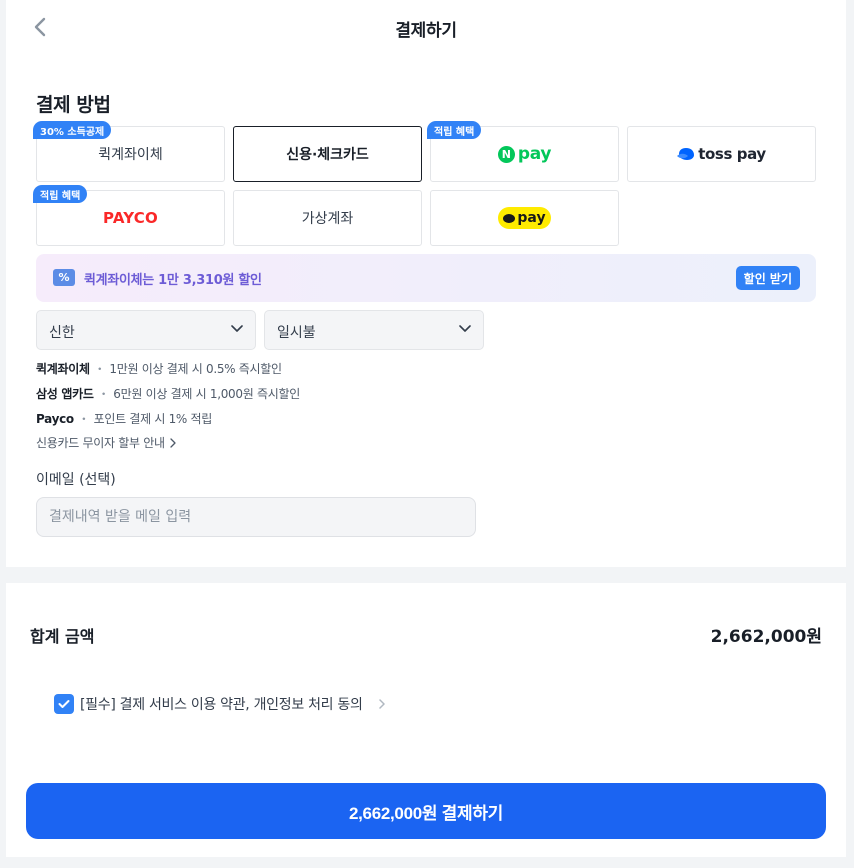 The width and height of the screenshot is (854, 868). What do you see at coordinates (72, 130) in the screenshot?
I see `income-deduction-badge: 30% 소득공제` at bounding box center [72, 130].